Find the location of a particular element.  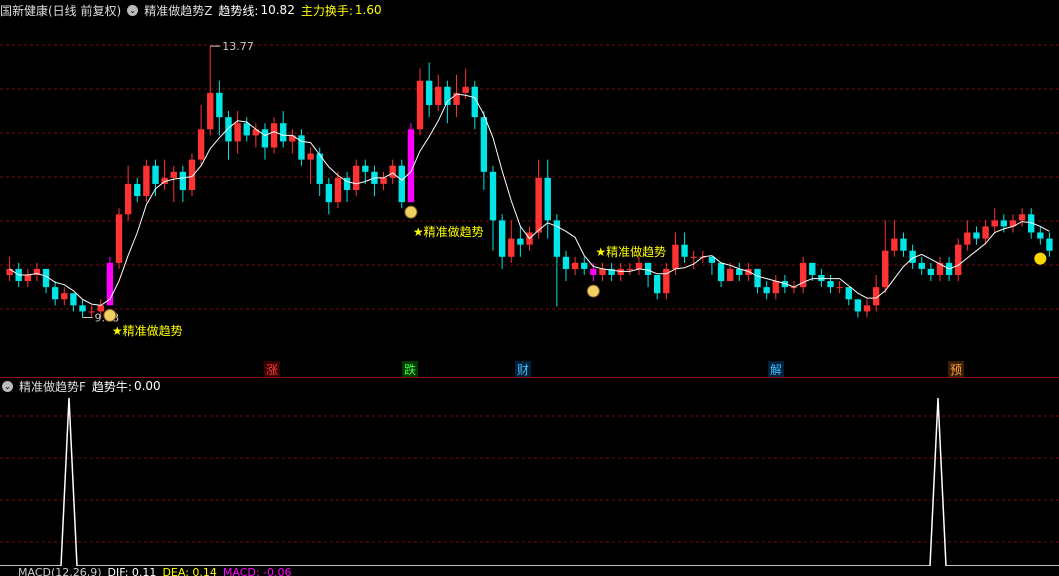

tag-jie: 解 is located at coordinates (776, 369).